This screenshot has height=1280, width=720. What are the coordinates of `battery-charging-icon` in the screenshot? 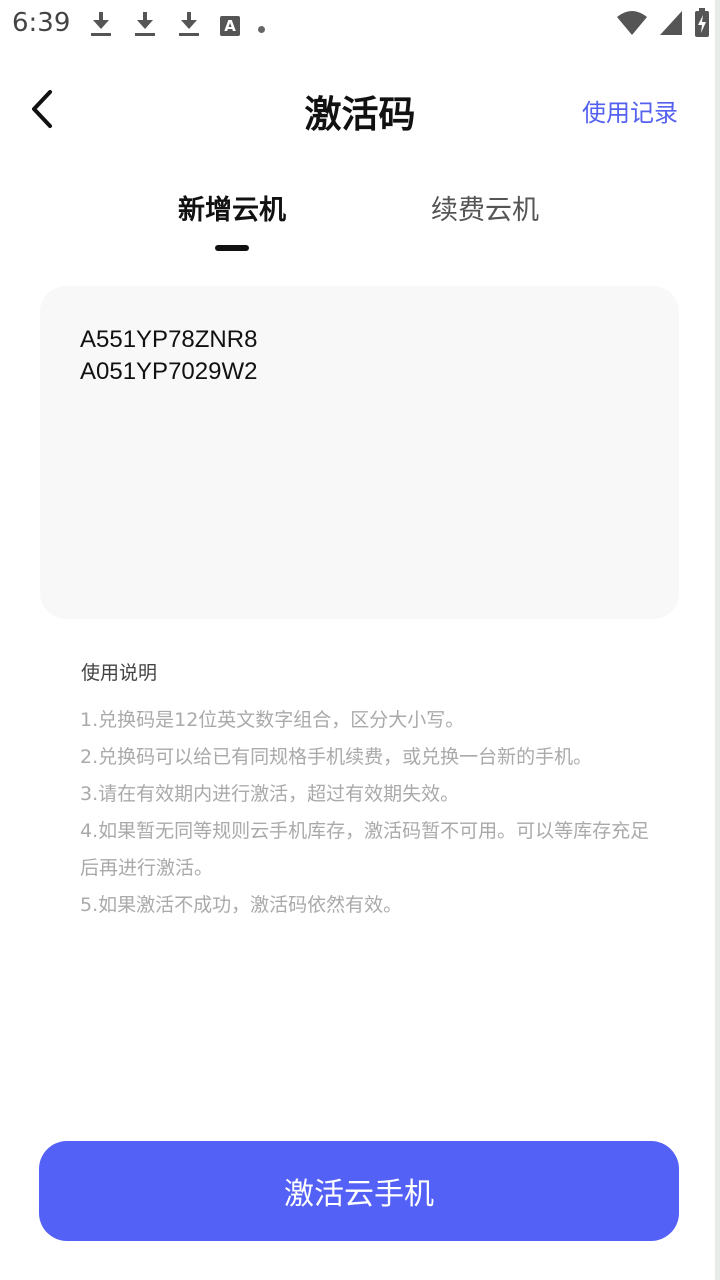 It's located at (702, 22).